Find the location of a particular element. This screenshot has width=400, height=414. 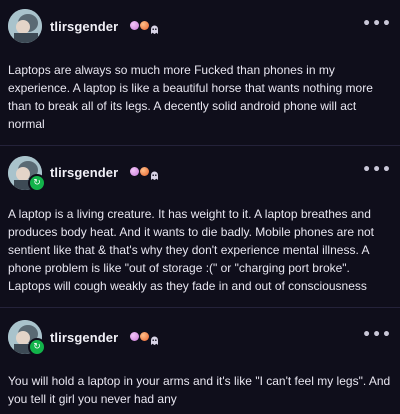

avatar is located at coordinates (25, 26).